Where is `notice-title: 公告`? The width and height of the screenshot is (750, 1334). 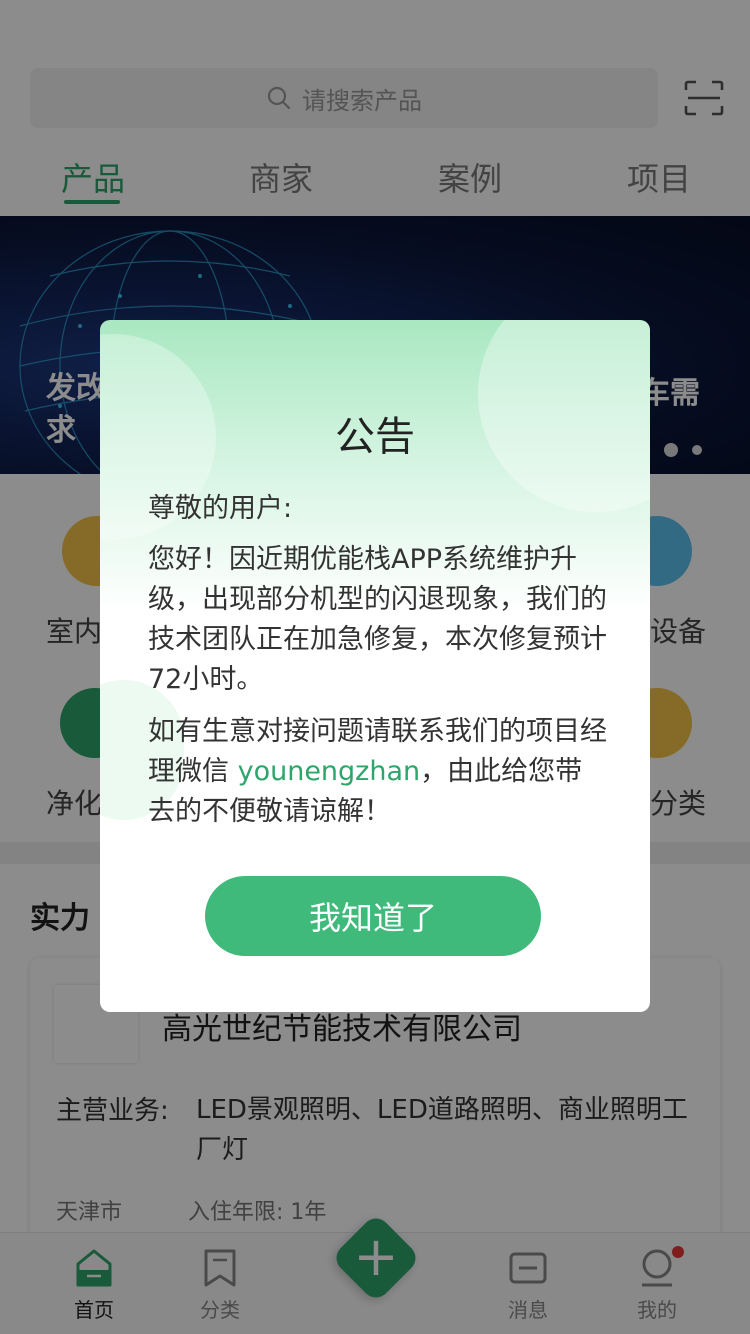 notice-title: 公告 is located at coordinates (375, 437).